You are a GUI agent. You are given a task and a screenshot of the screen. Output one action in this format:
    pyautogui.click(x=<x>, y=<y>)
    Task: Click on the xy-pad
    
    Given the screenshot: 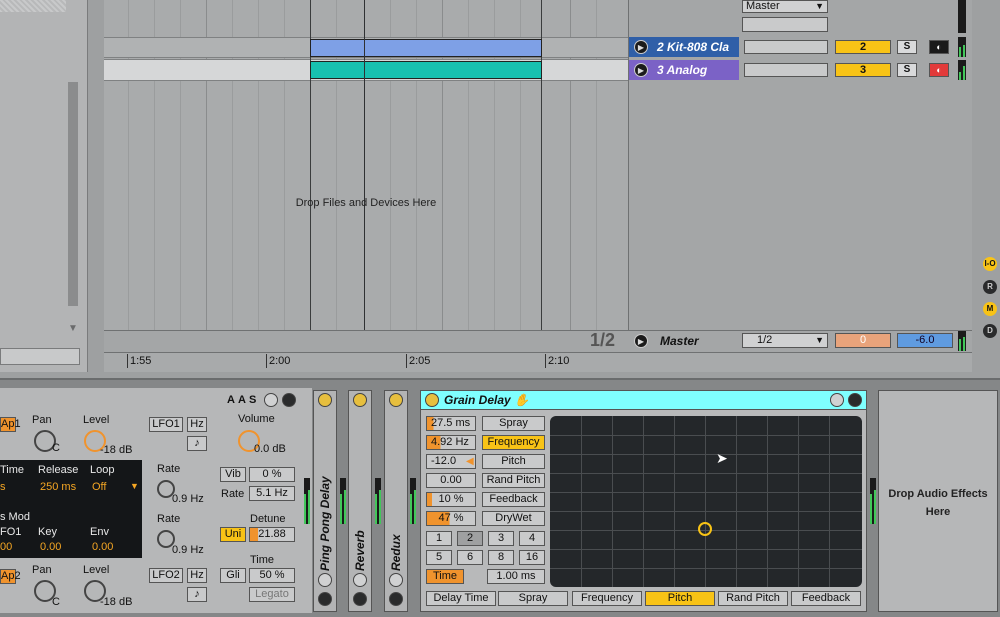 What is the action you would take?
    pyautogui.click(x=706, y=501)
    